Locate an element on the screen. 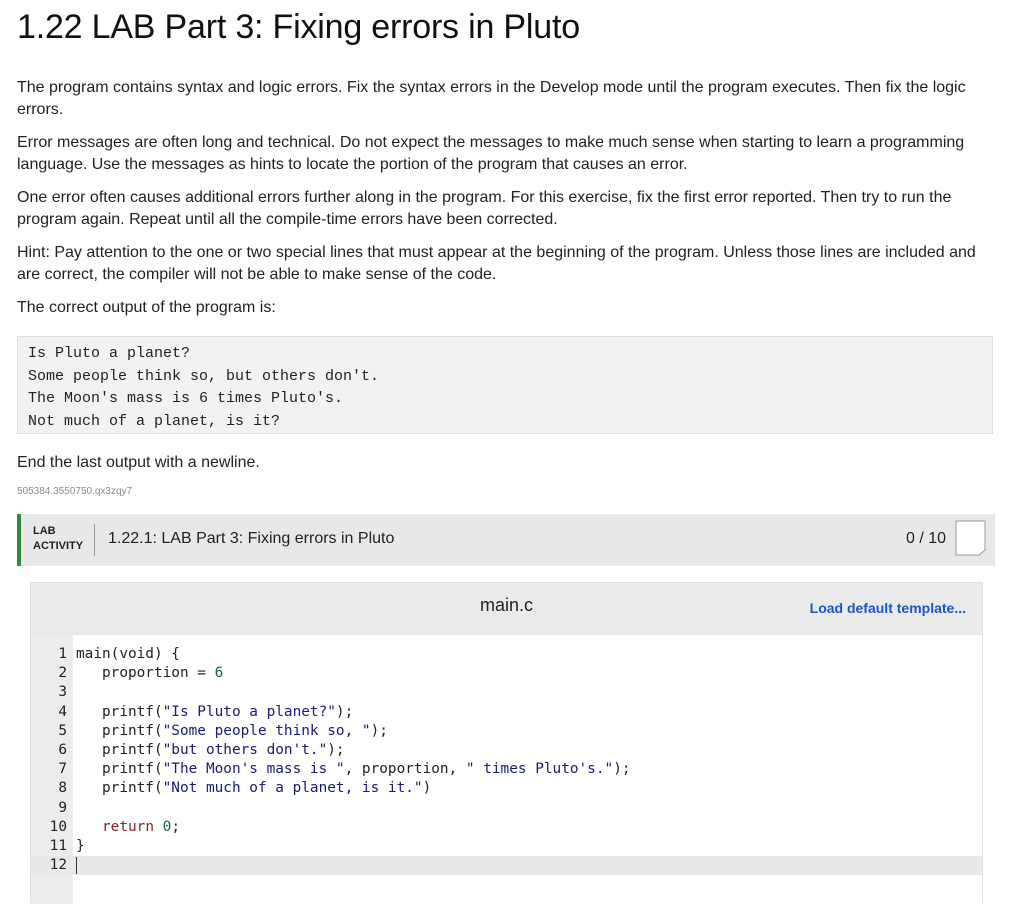 Image resolution: width=1024 pixels, height=904 pixels. code-line: 3 is located at coordinates (506, 692).